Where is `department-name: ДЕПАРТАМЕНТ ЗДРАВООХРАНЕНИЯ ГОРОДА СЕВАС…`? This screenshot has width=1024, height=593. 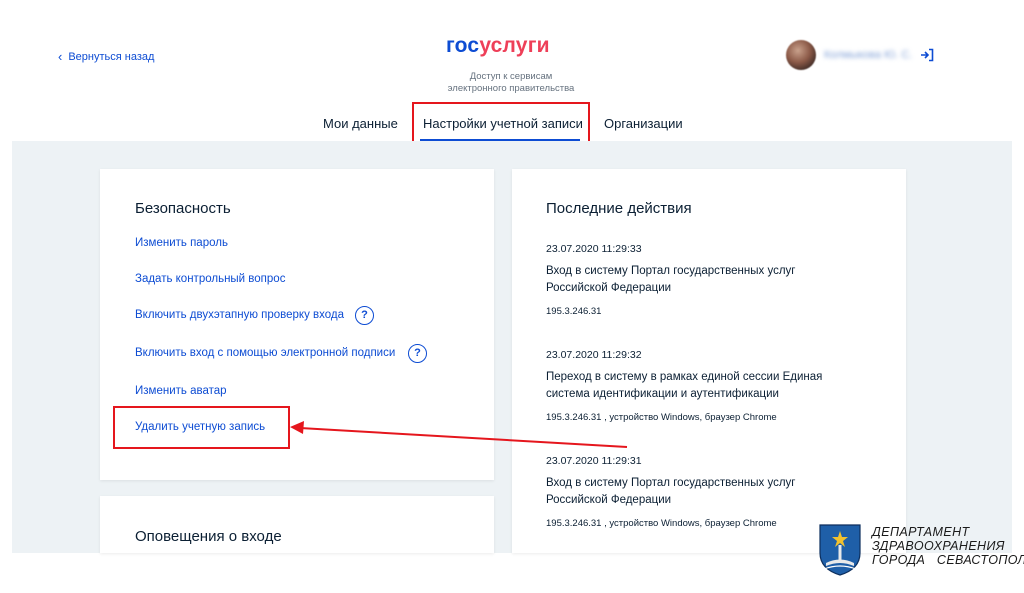 department-name: ДЕПАРТАМЕНТ ЗДРАВООХРАНЕНИЯ ГОРОДА СЕВАС… is located at coordinates (948, 546).